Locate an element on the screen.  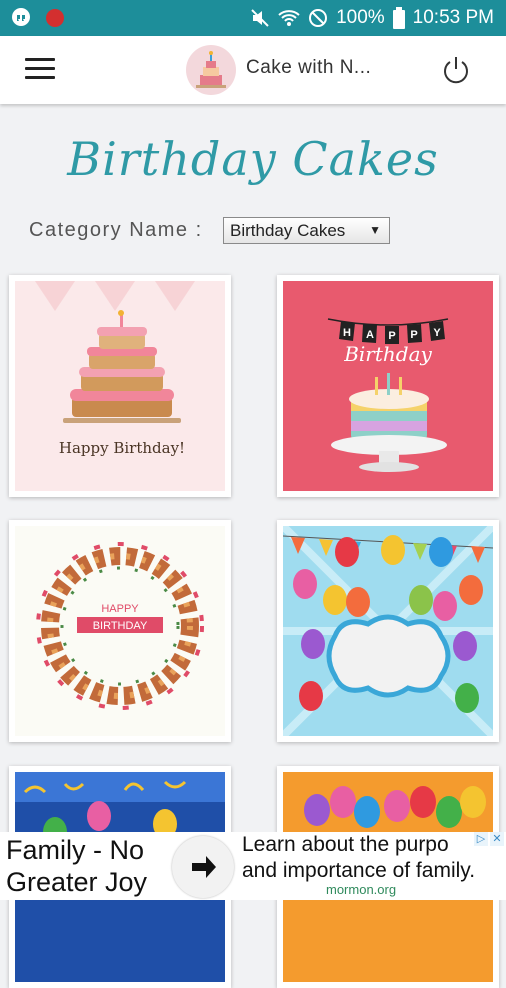
wifi-icon is located at coordinates (289, 18).